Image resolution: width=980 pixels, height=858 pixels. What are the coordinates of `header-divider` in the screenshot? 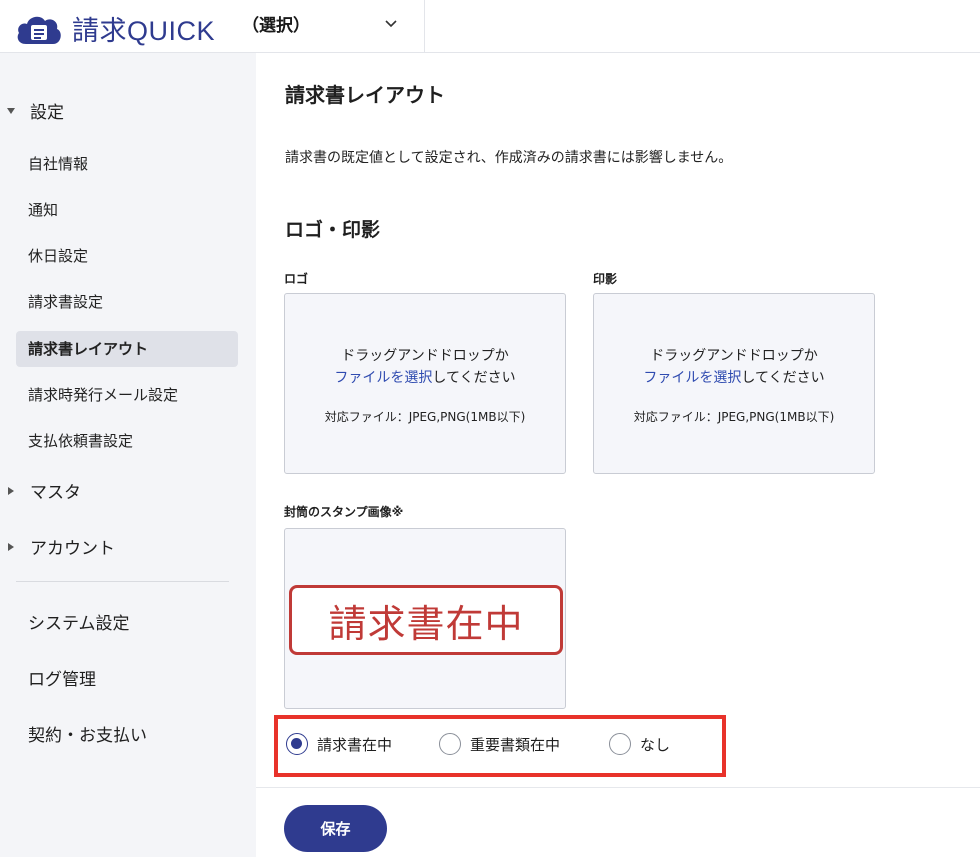 It's located at (424, 26).